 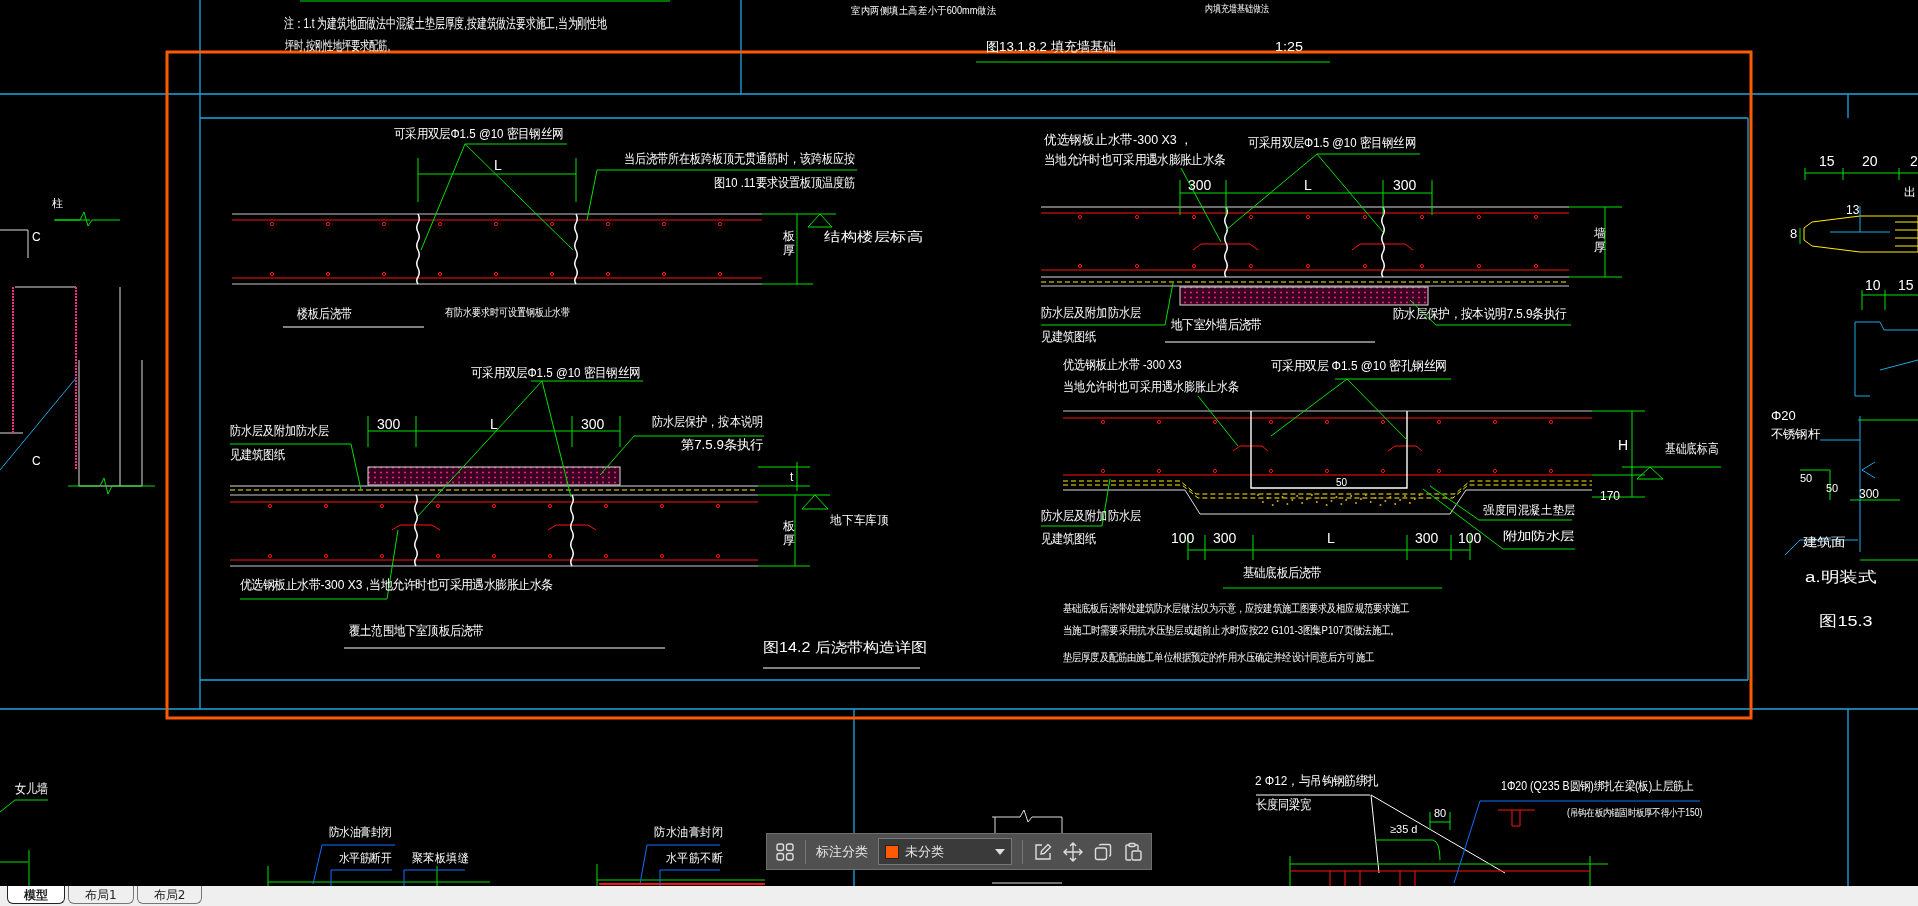 What do you see at coordinates (1359, 366) in the screenshot?
I see `annotation-label: 可采用双层 Φ1.5 @10 密孔钢丝网` at bounding box center [1359, 366].